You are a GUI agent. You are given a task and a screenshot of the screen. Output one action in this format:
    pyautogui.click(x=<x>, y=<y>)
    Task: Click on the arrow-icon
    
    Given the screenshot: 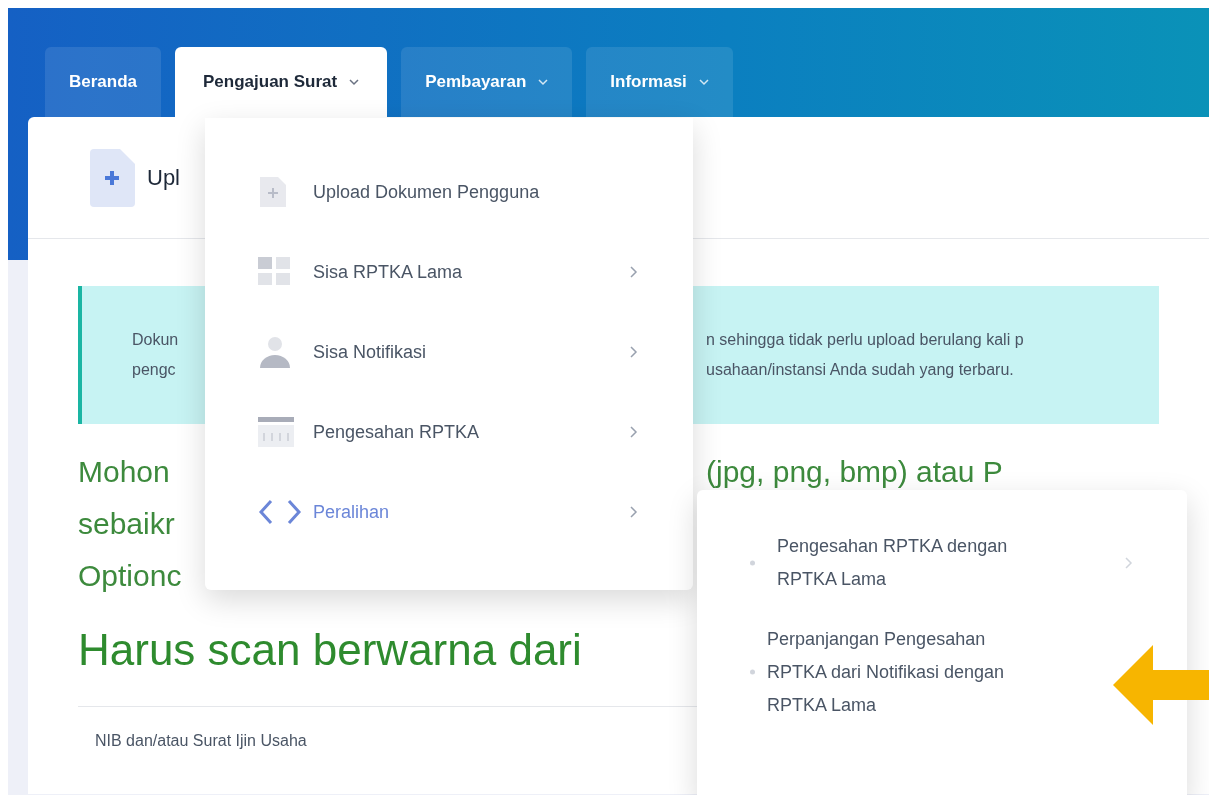 What is the action you would take?
    pyautogui.click(x=1161, y=685)
    